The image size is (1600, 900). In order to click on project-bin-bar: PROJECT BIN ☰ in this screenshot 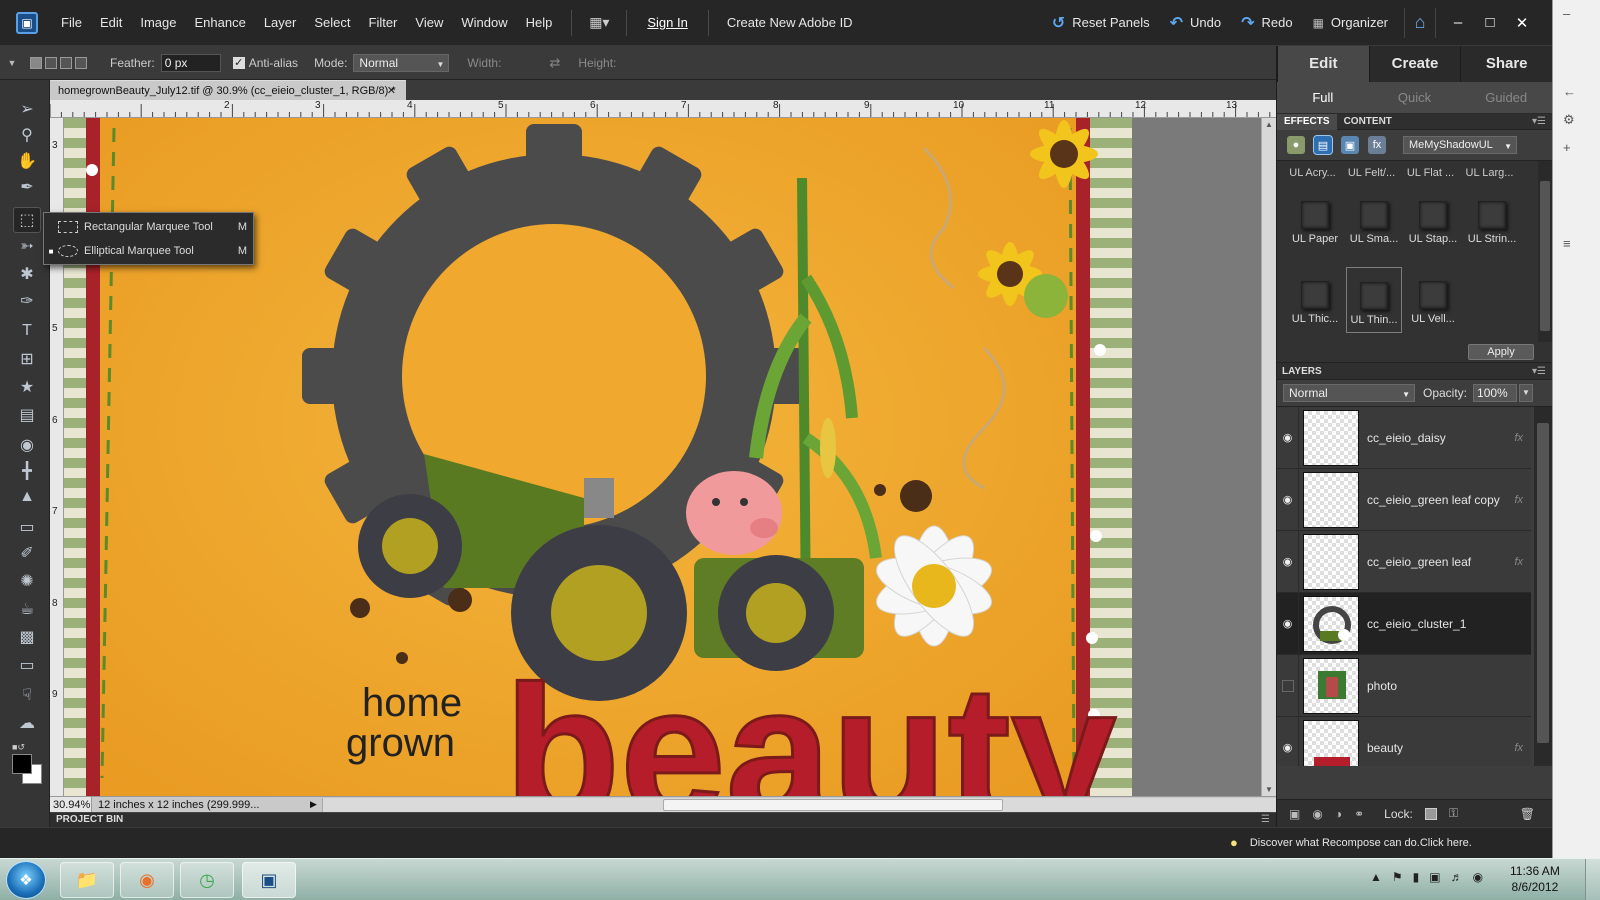, I will do `click(663, 819)`.